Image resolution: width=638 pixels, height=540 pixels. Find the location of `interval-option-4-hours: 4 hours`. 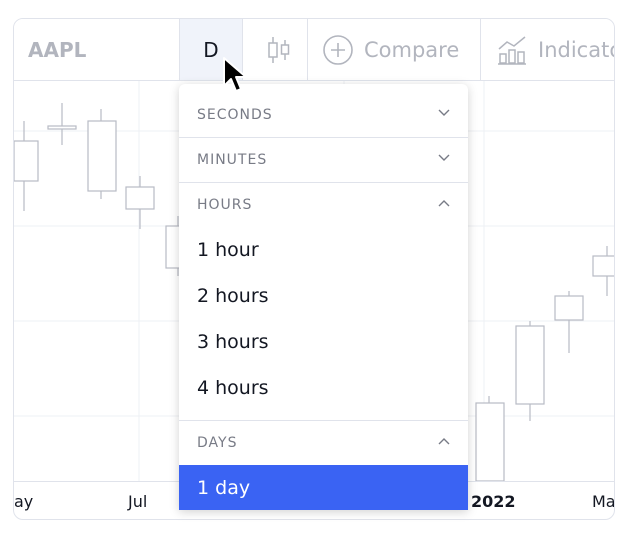

interval-option-4-hours: 4 hours is located at coordinates (323, 388).